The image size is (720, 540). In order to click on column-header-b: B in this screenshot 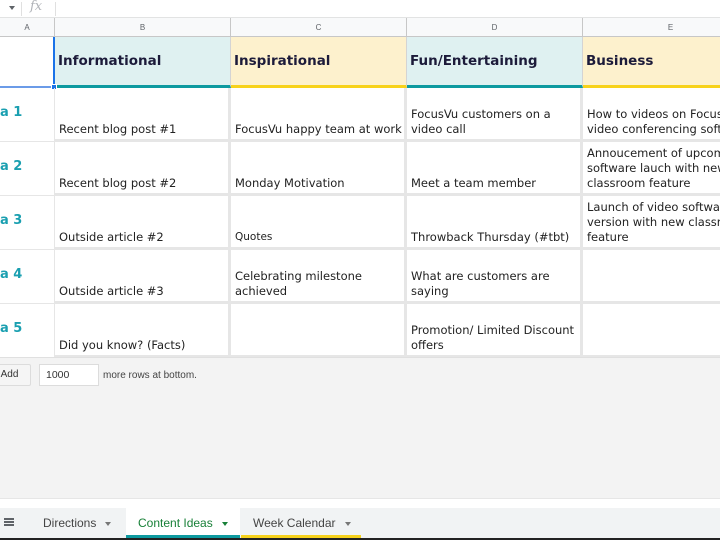, I will do `click(143, 27)`.